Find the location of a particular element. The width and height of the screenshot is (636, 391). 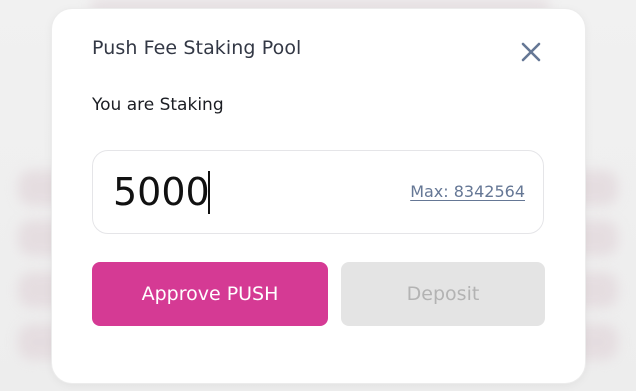

text-cursor is located at coordinates (209, 192).